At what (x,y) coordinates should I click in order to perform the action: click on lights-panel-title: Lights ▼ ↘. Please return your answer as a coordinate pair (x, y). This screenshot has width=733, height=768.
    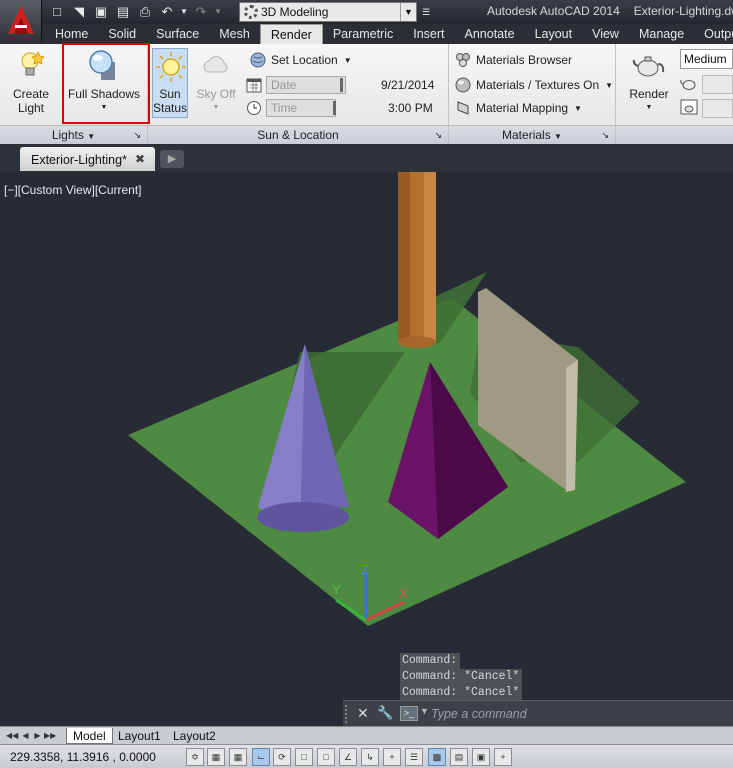
    Looking at the image, I should click on (73, 134).